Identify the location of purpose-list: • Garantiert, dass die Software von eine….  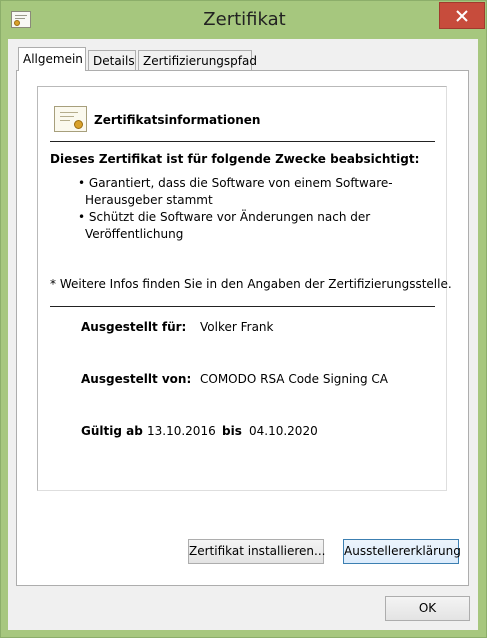
(238, 209).